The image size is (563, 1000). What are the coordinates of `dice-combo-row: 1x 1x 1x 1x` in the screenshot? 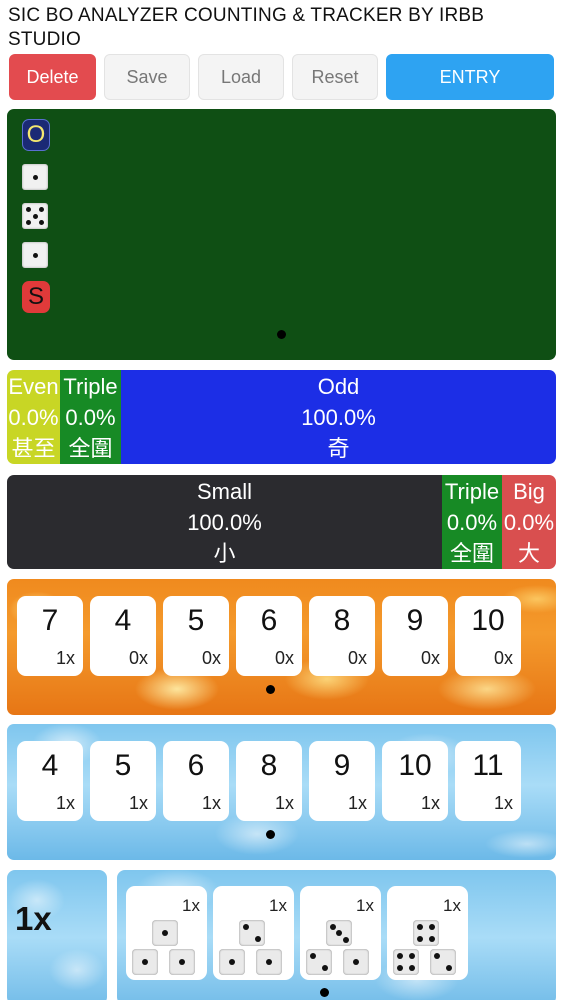 It's located at (297, 933).